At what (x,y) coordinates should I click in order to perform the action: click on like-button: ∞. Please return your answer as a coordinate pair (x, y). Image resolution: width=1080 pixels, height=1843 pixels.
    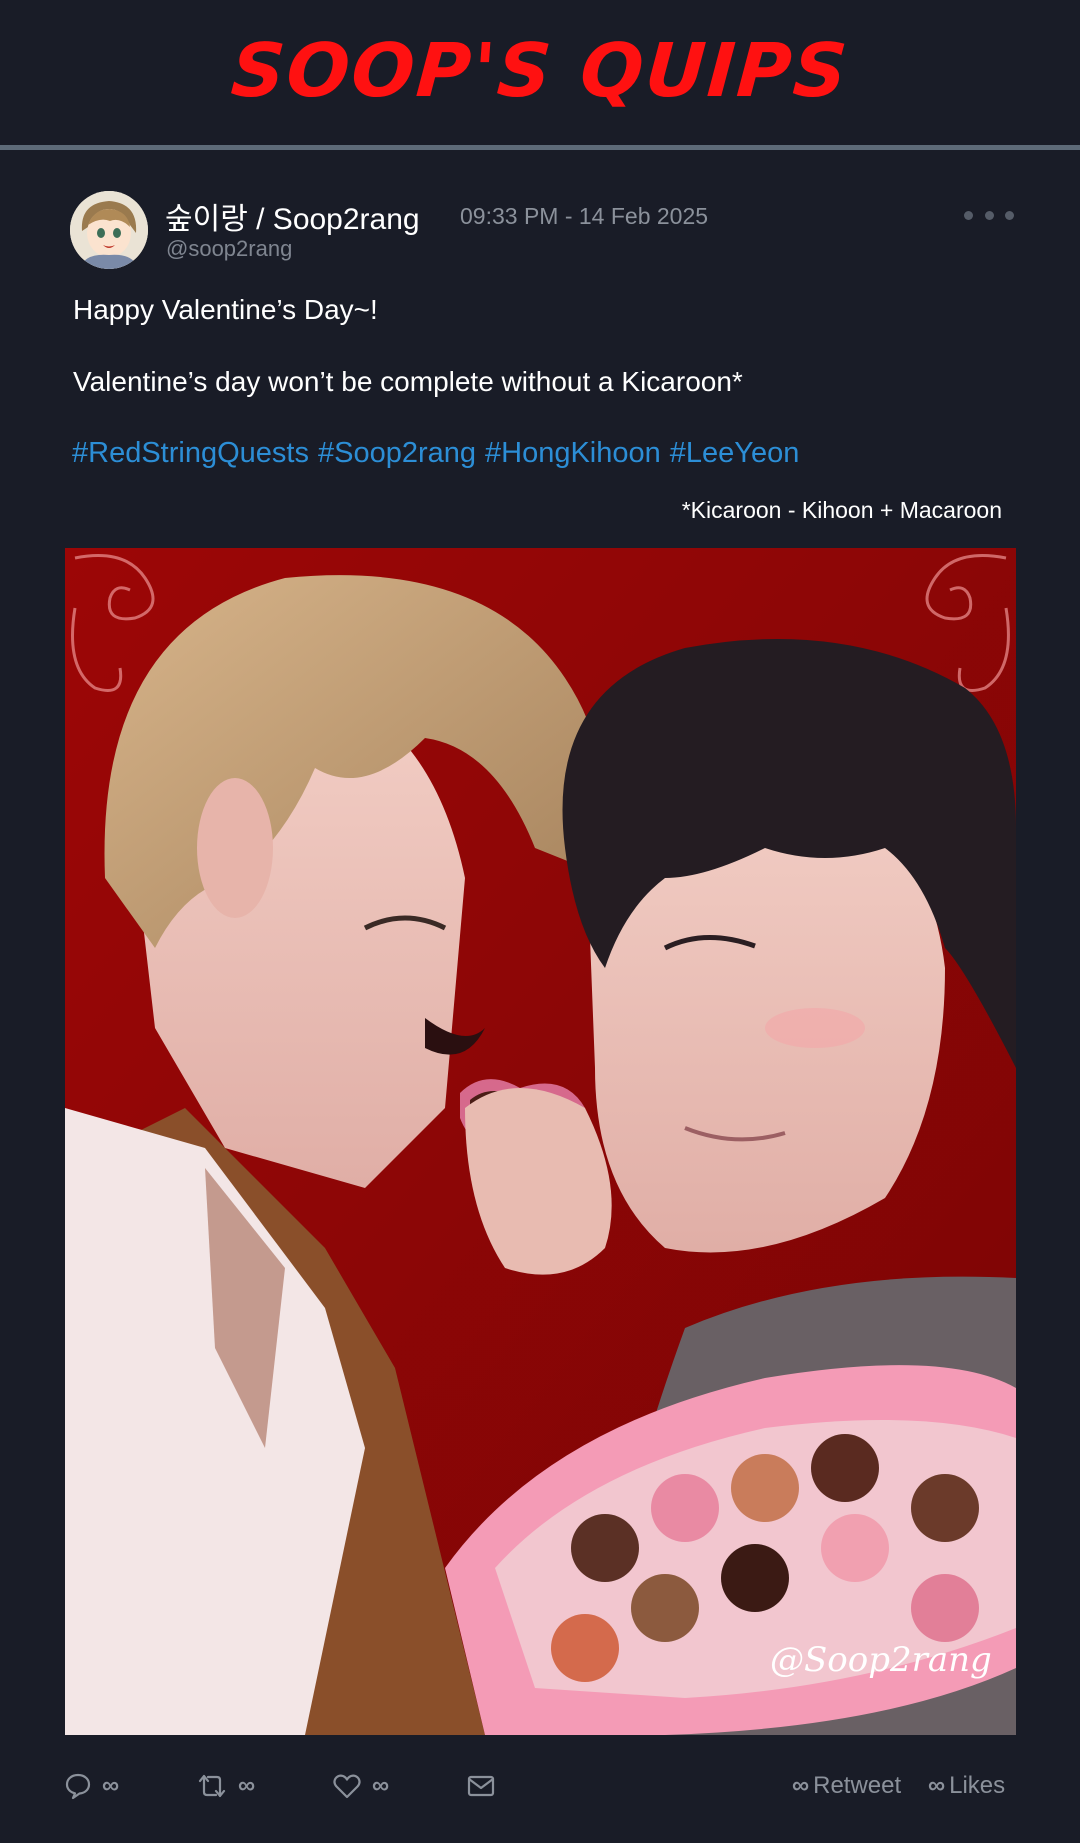
    Looking at the image, I should click on (360, 1786).